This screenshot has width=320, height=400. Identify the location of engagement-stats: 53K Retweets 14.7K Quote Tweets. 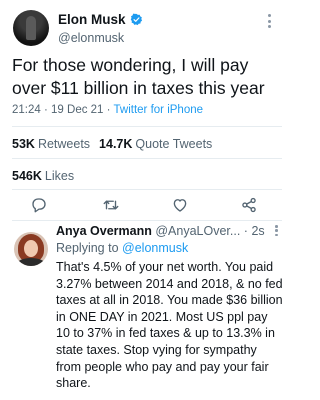
(112, 144).